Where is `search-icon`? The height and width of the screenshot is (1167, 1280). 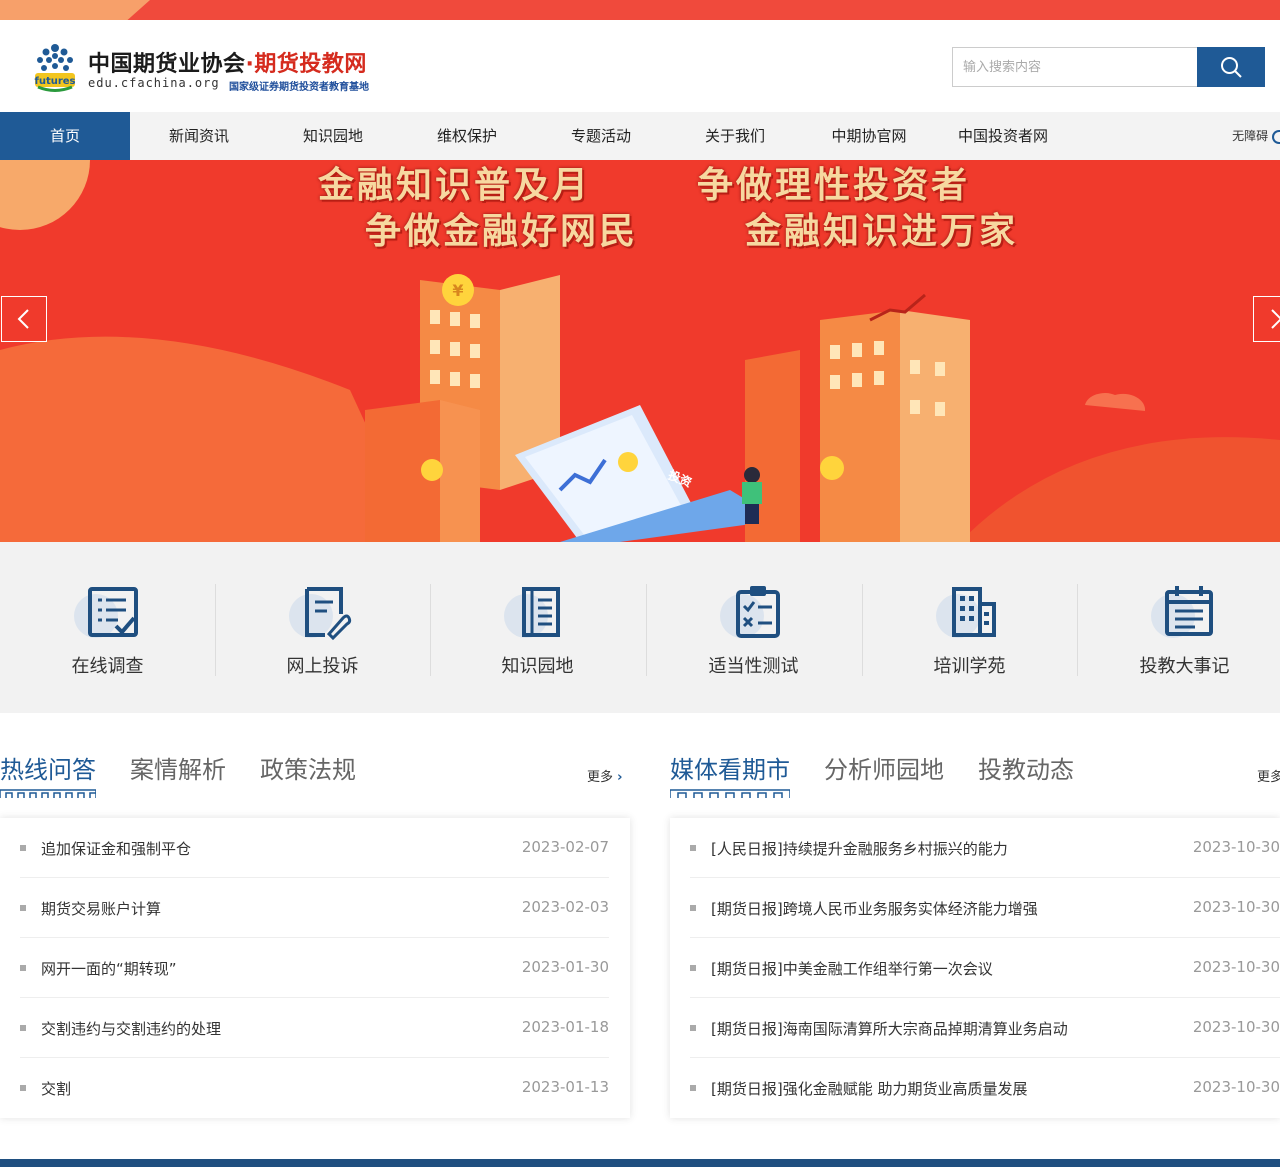 search-icon is located at coordinates (1231, 67).